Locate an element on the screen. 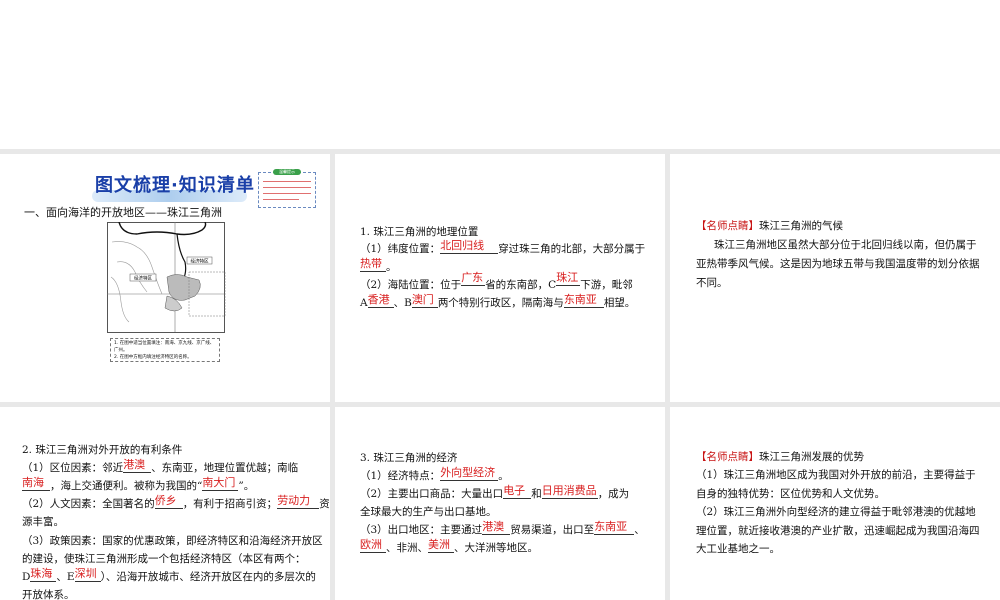 This screenshot has height=600, width=1000. text-line: （2）主要出口商品：大量出口电子 和日用消费品，成为 is located at coordinates (495, 492).